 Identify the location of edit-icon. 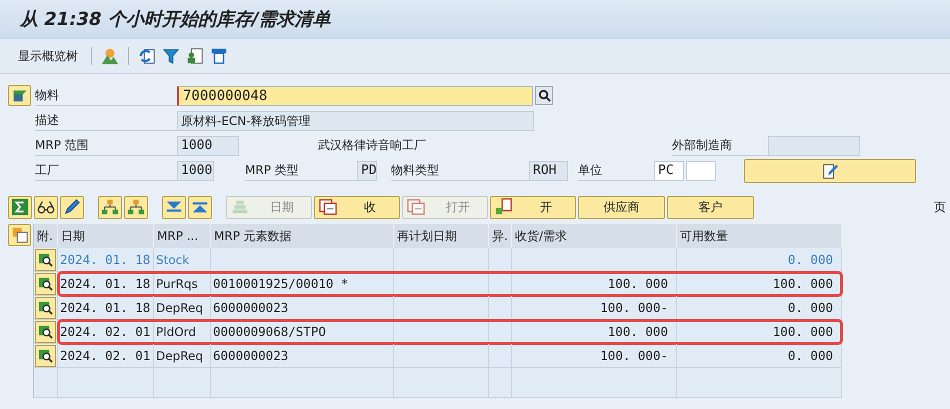
(830, 171).